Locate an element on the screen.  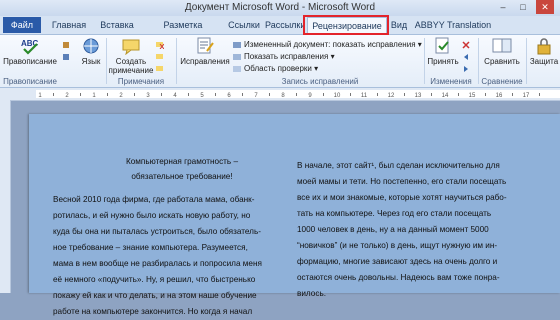
thesaurus-button is located at coordinates (67, 44).